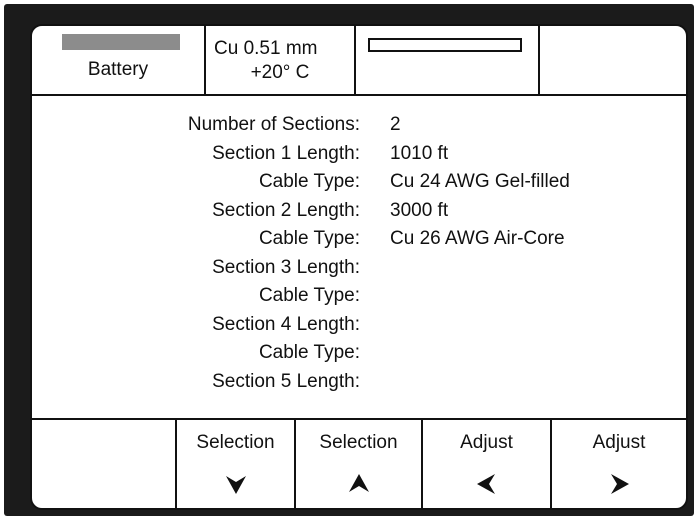 The height and width of the screenshot is (520, 698). I want to click on battery-indicator: Battery, so click(118, 60).